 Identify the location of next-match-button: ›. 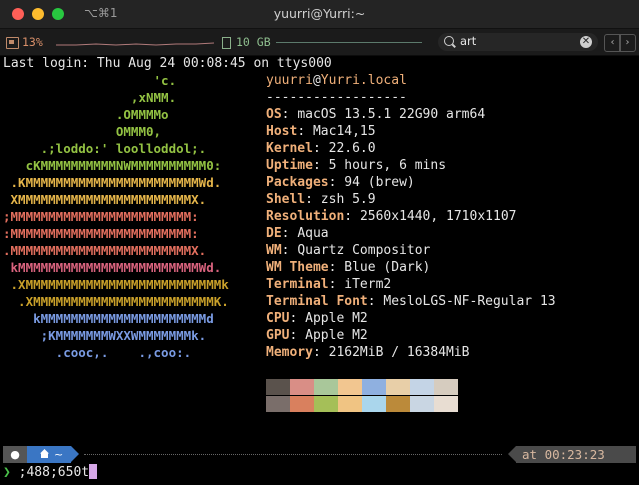
(627, 43).